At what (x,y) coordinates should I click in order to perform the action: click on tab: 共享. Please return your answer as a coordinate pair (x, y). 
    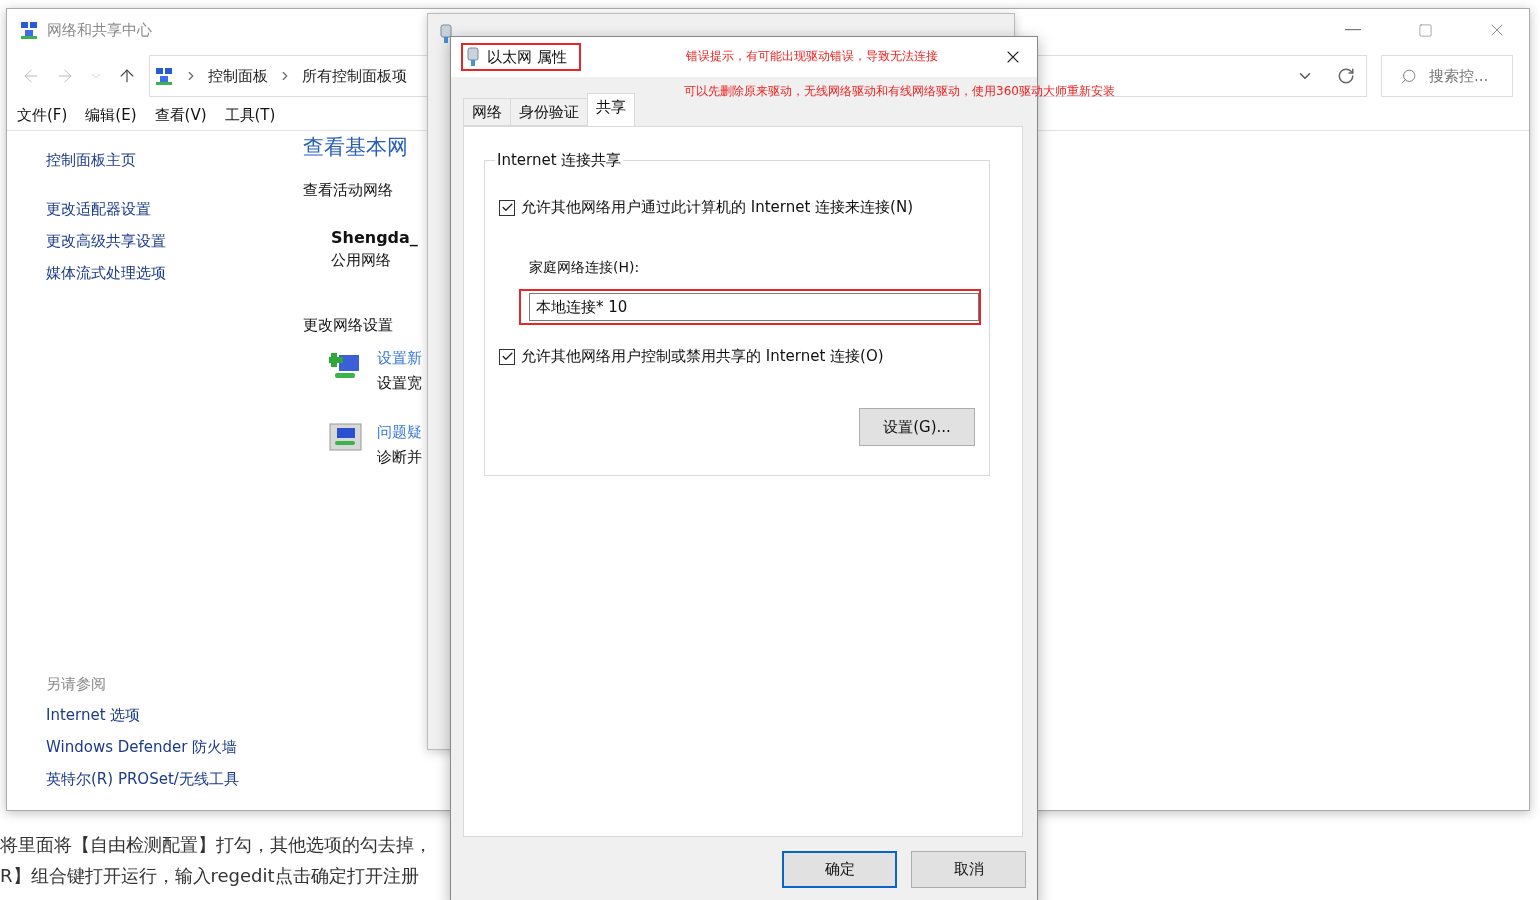
    Looking at the image, I should click on (611, 109).